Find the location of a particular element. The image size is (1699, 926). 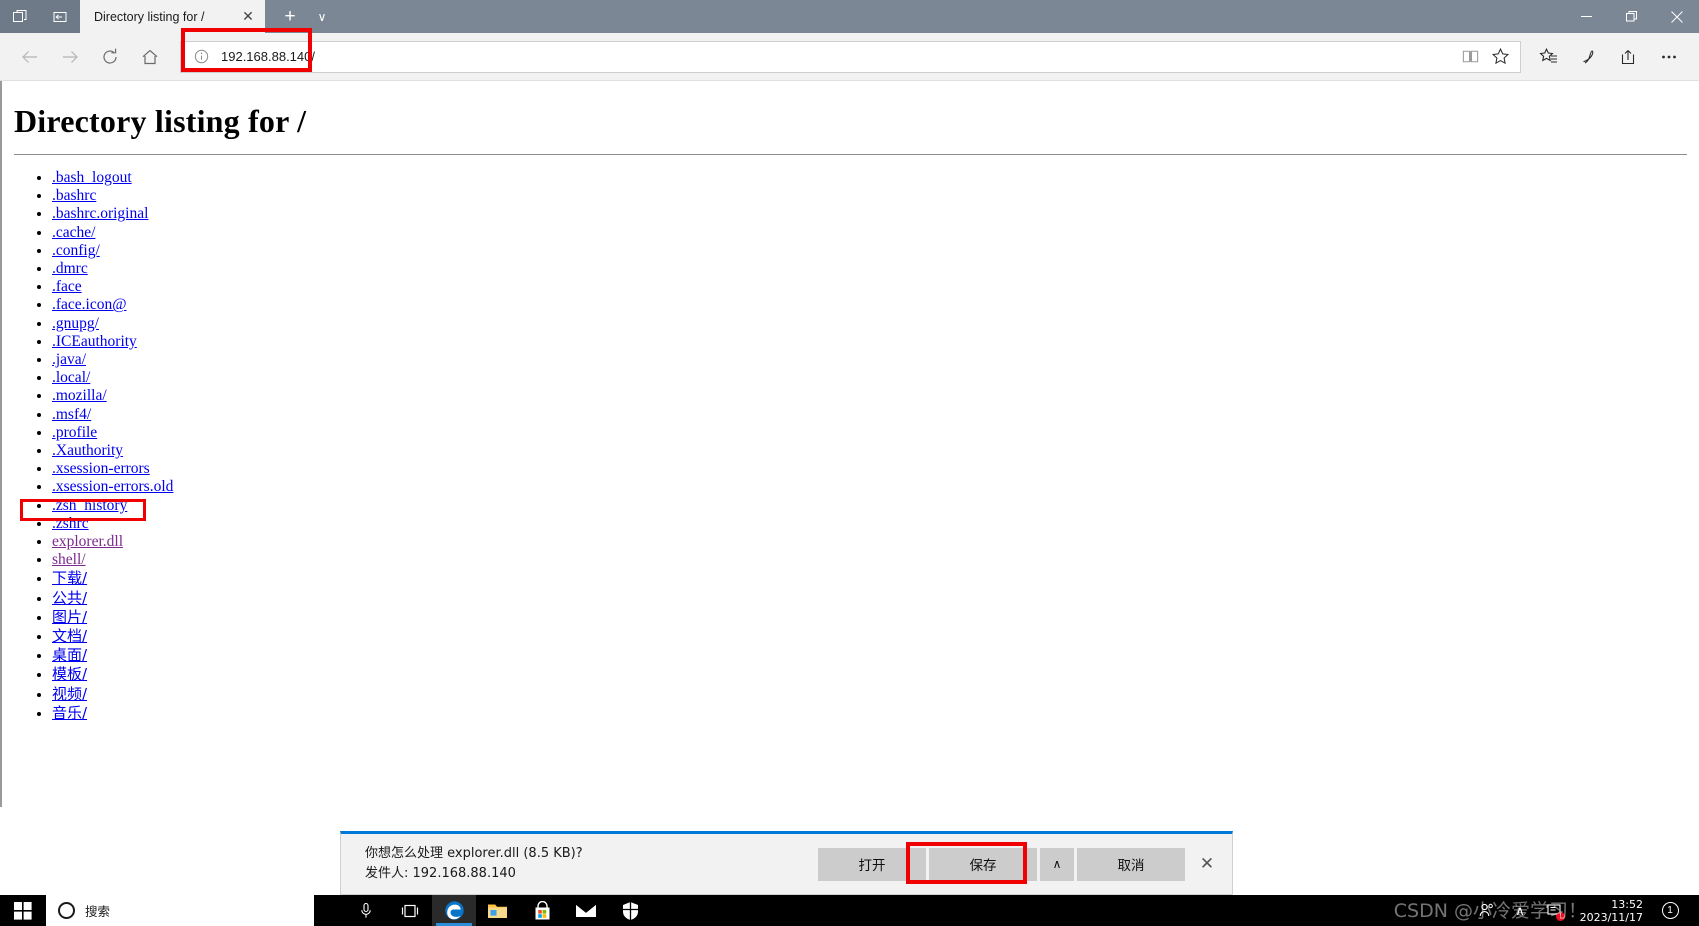

page-title: Directory listing for / is located at coordinates (160, 121).